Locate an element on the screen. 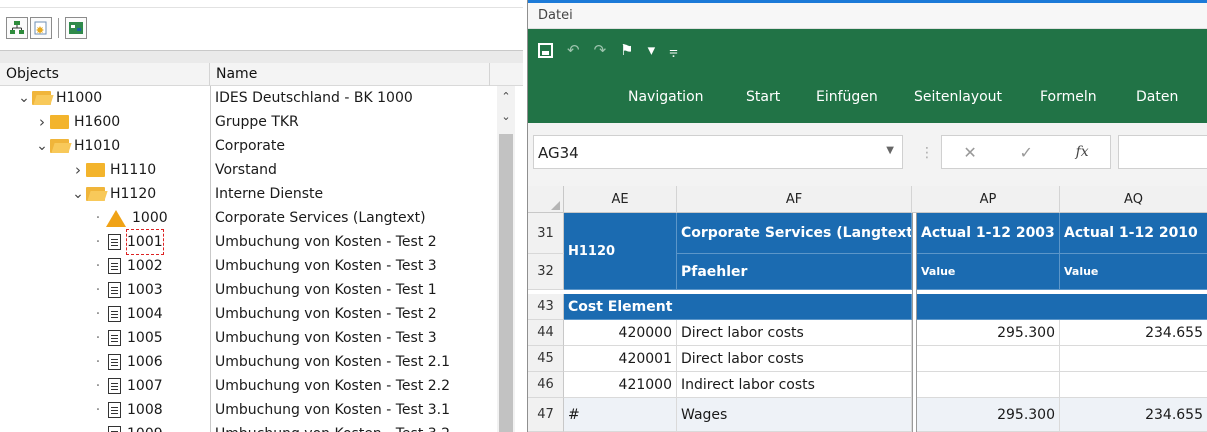 The width and height of the screenshot is (1207, 432). tree-row: · 1004 Umbuchung von Kosten - Test 2 is located at coordinates (248, 314).